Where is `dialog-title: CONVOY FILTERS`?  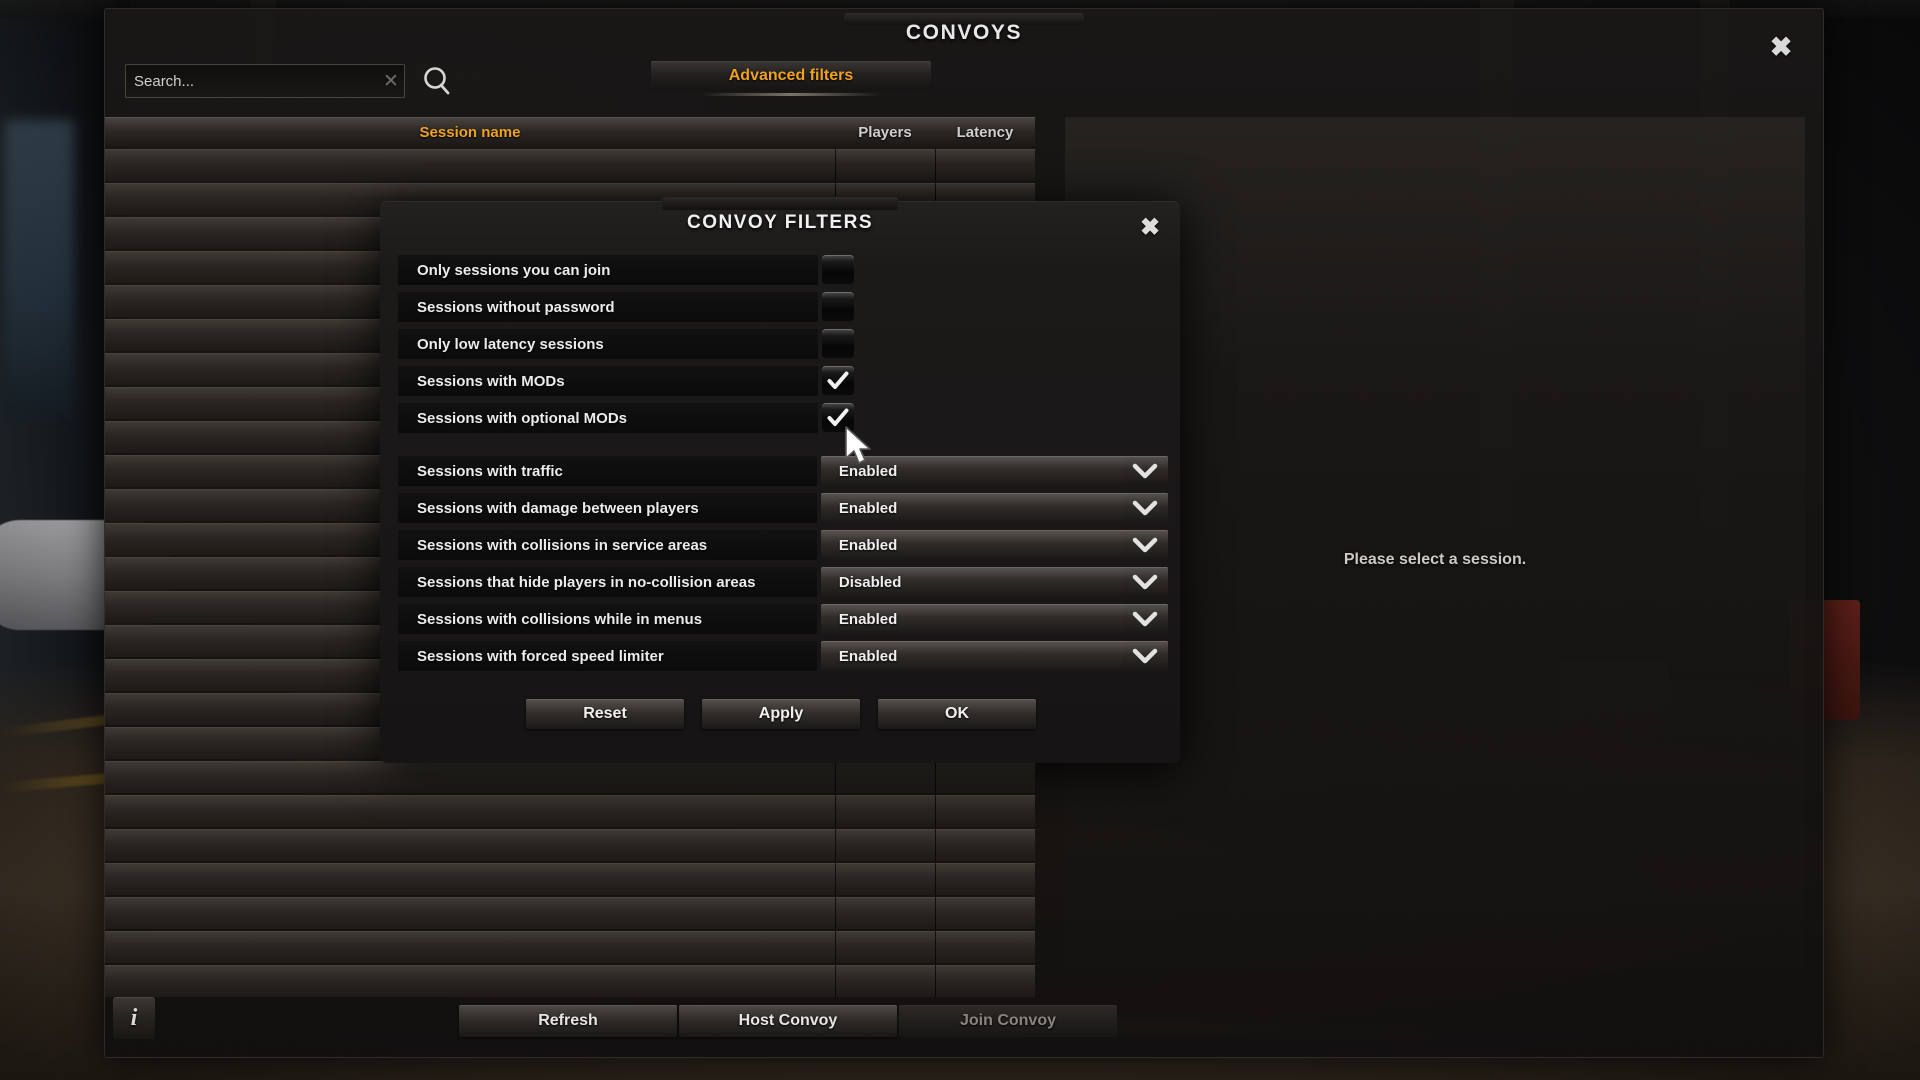
dialog-title: CONVOY FILTERS is located at coordinates (780, 222).